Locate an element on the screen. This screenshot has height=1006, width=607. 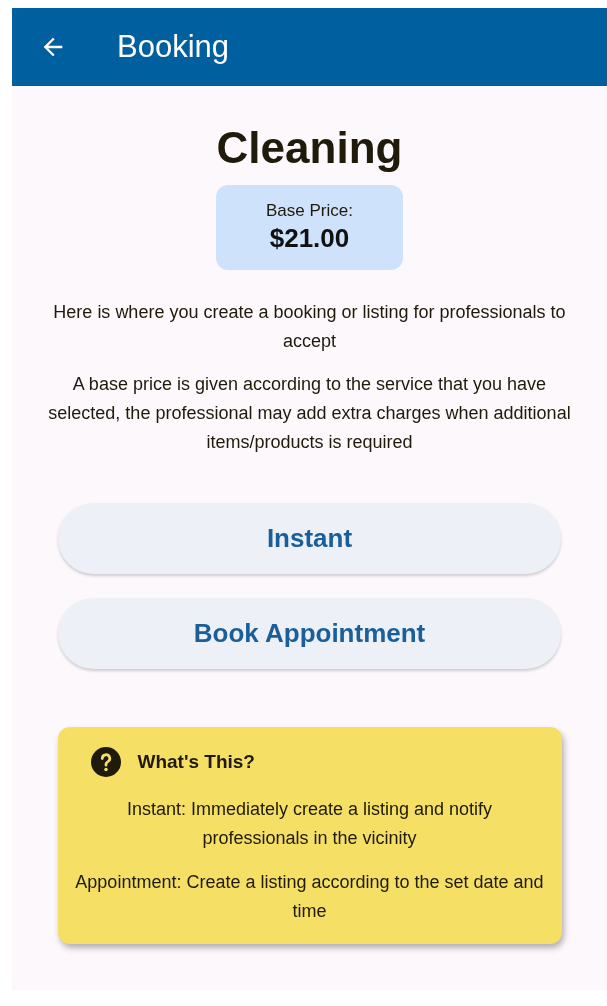
booking-option-button: Book Appointment is located at coordinates (309, 633).